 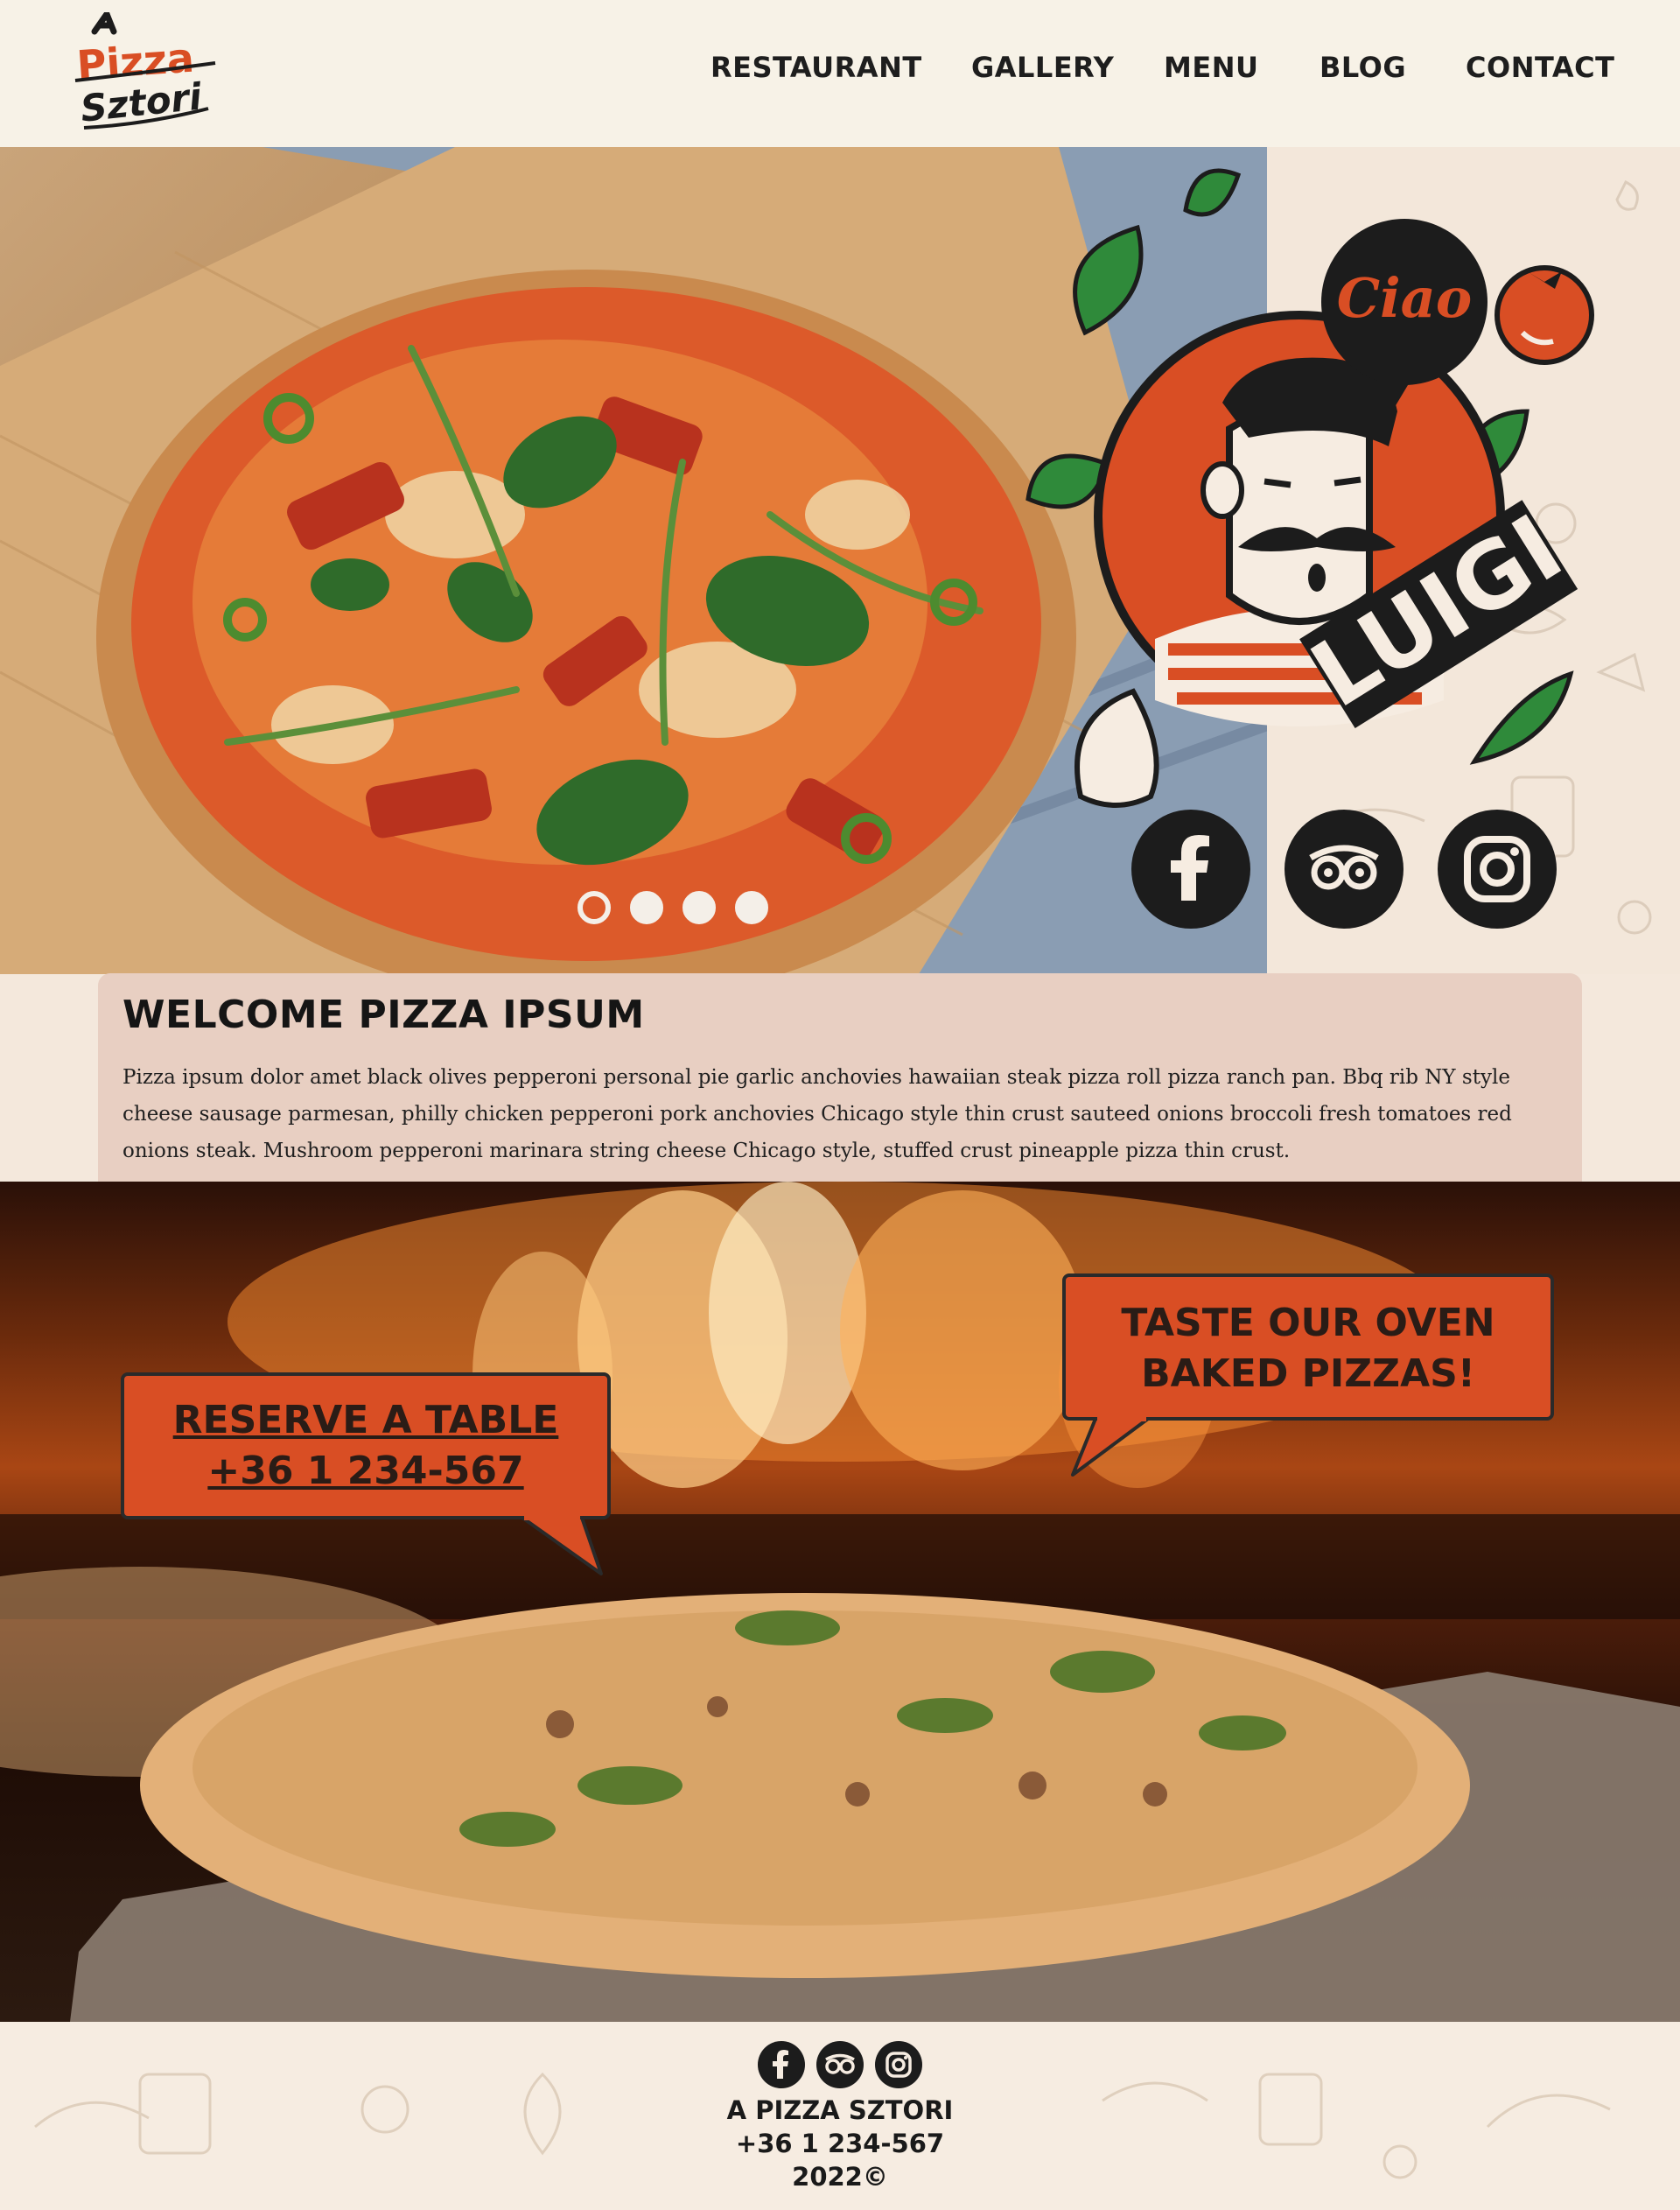 I want to click on instagram-icon, so click(x=1497, y=869).